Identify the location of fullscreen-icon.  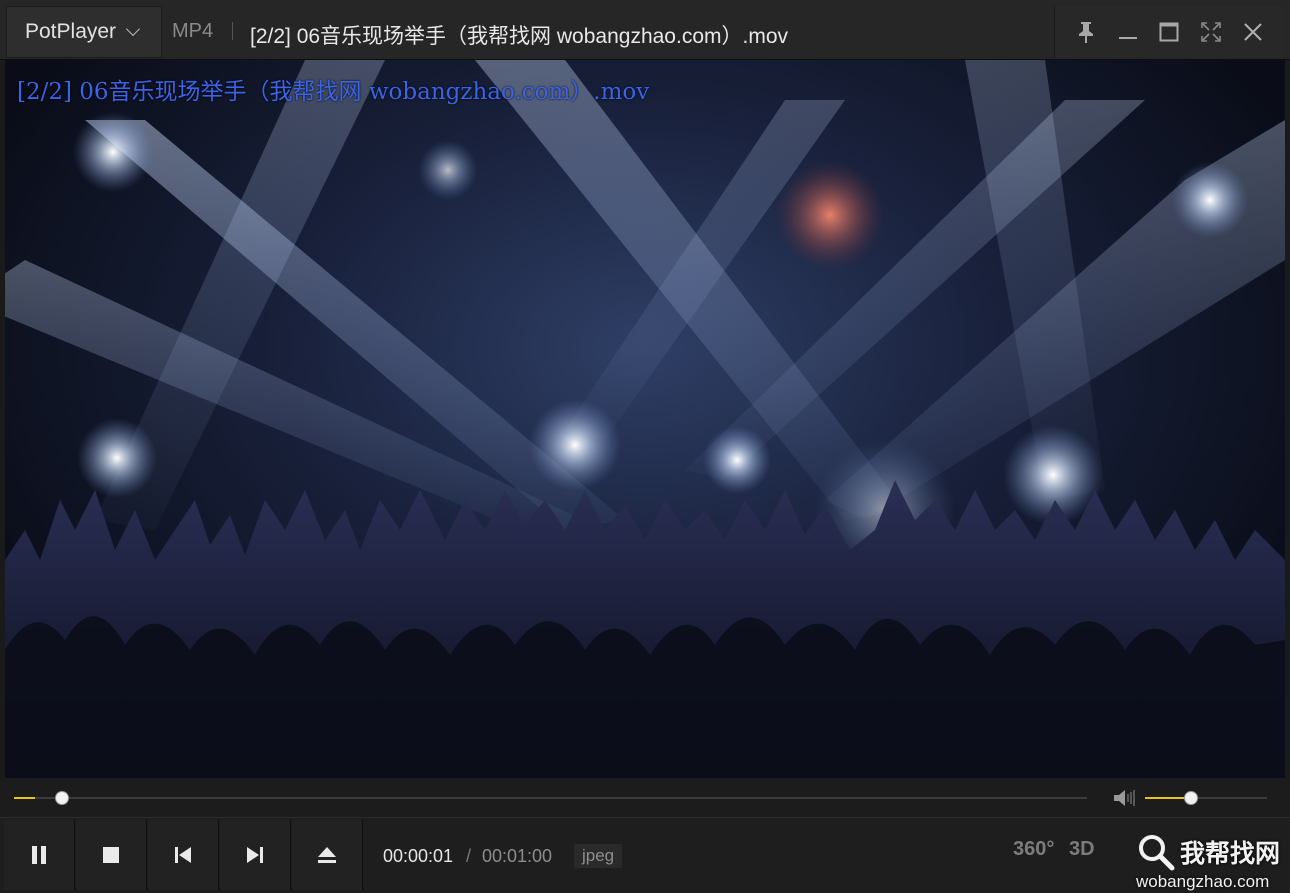
(1211, 32).